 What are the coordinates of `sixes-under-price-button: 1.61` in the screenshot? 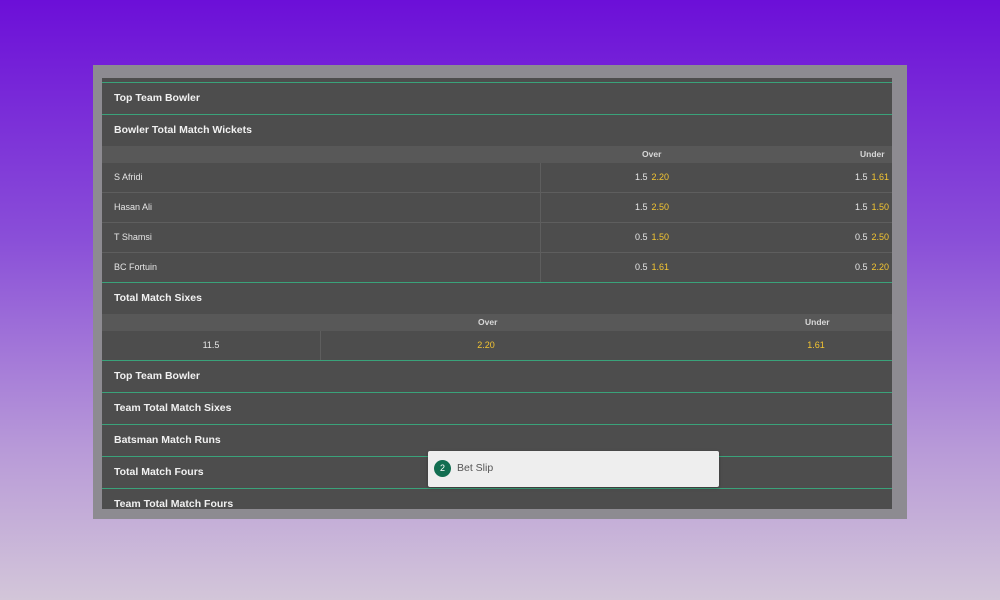 It's located at (771, 345).